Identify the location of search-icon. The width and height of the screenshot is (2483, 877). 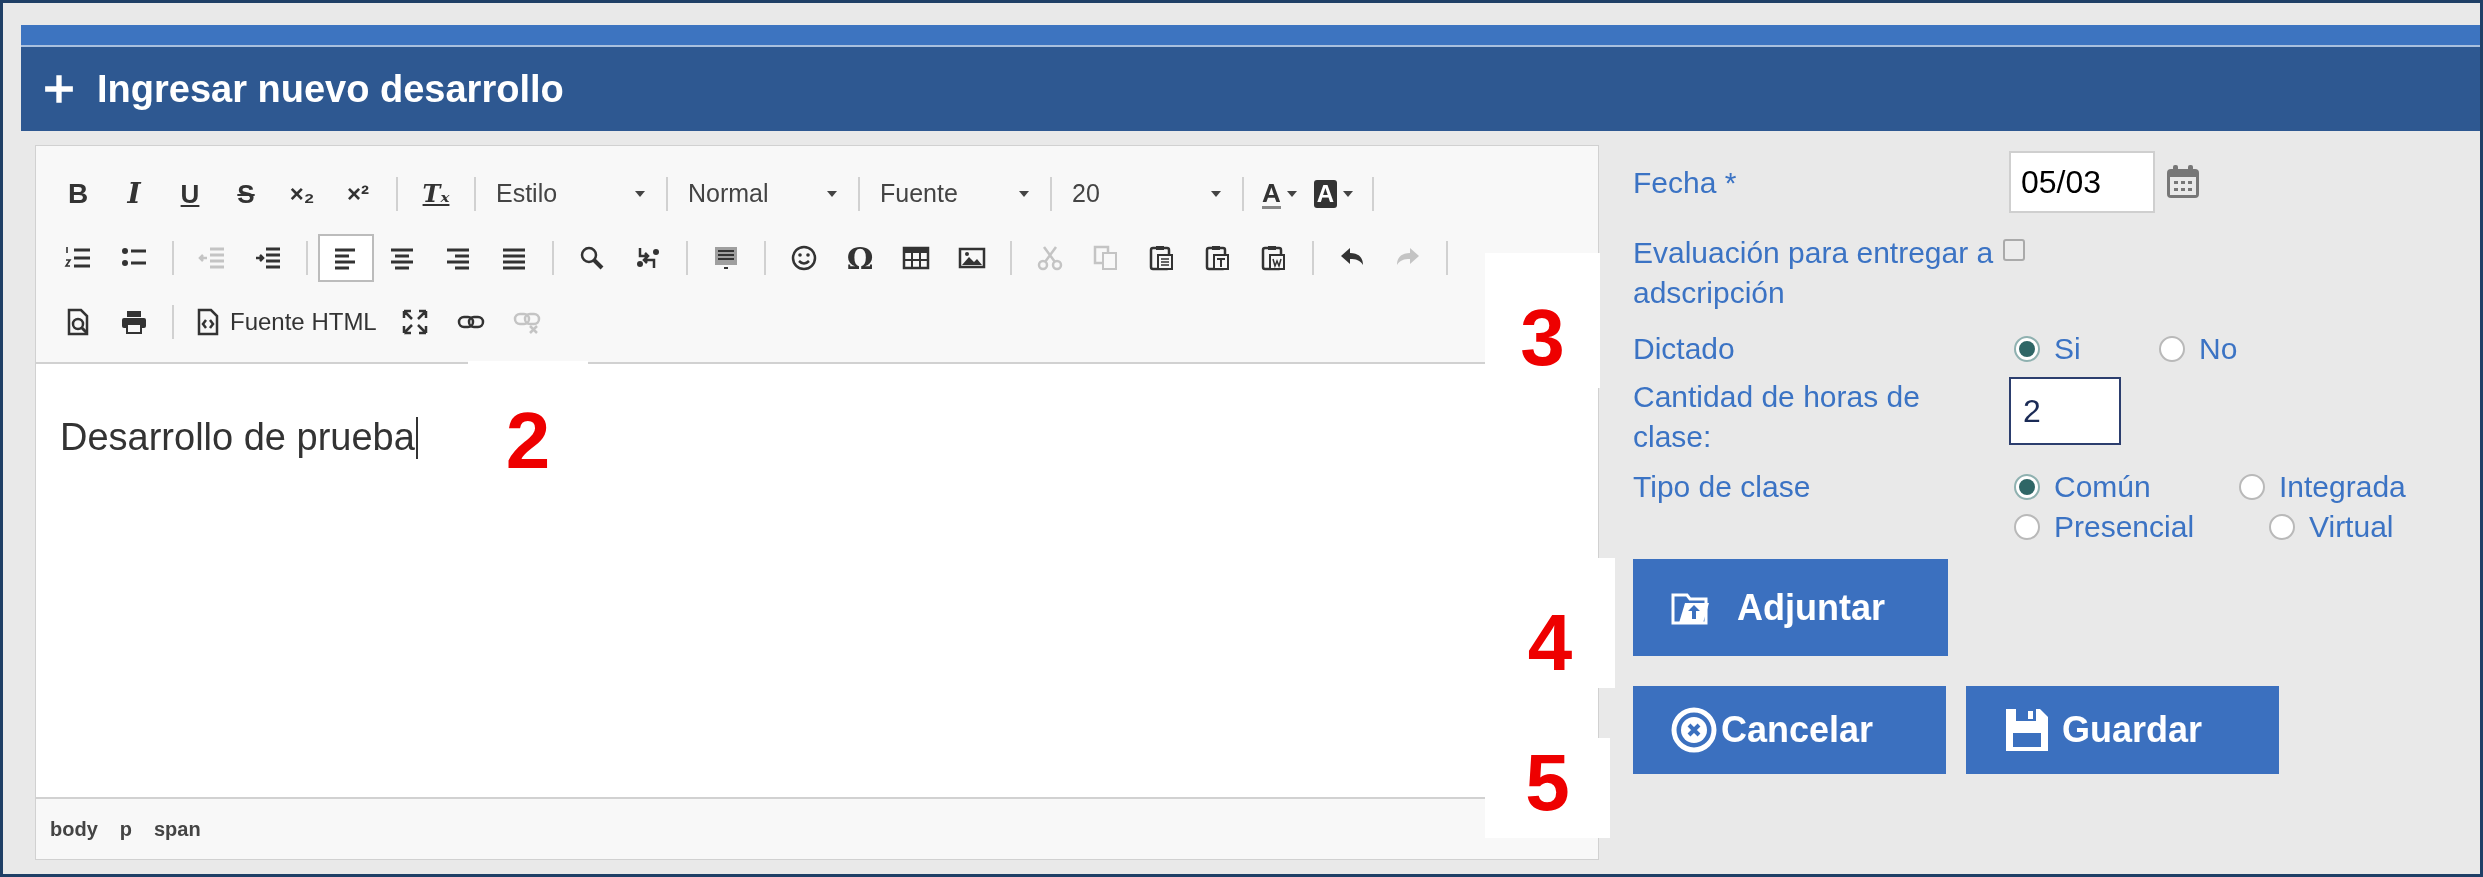
(592, 258).